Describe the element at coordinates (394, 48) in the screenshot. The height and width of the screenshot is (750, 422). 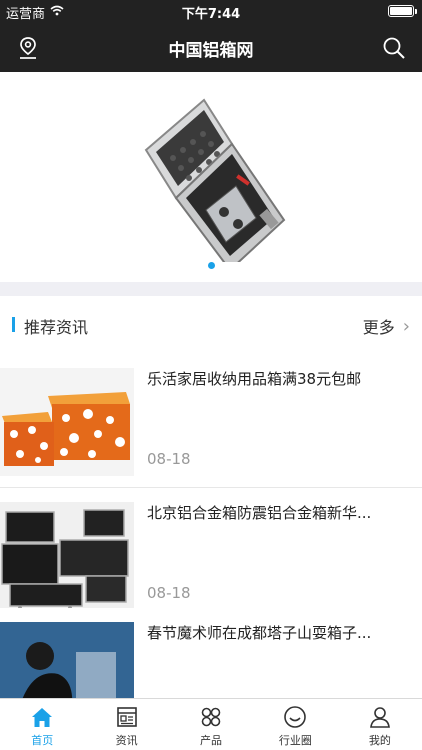
I see `search-icon` at that location.